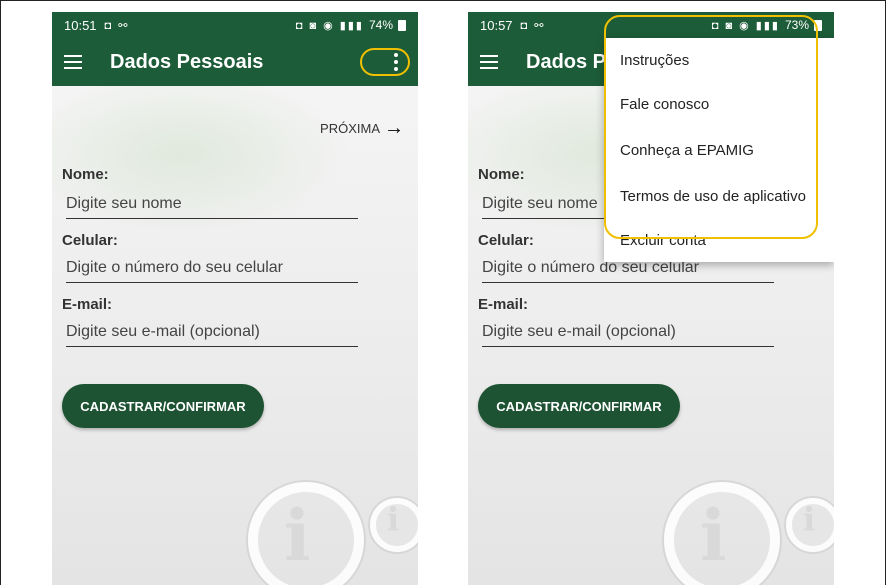 This screenshot has width=886, height=585. What do you see at coordinates (711, 127) in the screenshot?
I see `highlight-menu-items` at bounding box center [711, 127].